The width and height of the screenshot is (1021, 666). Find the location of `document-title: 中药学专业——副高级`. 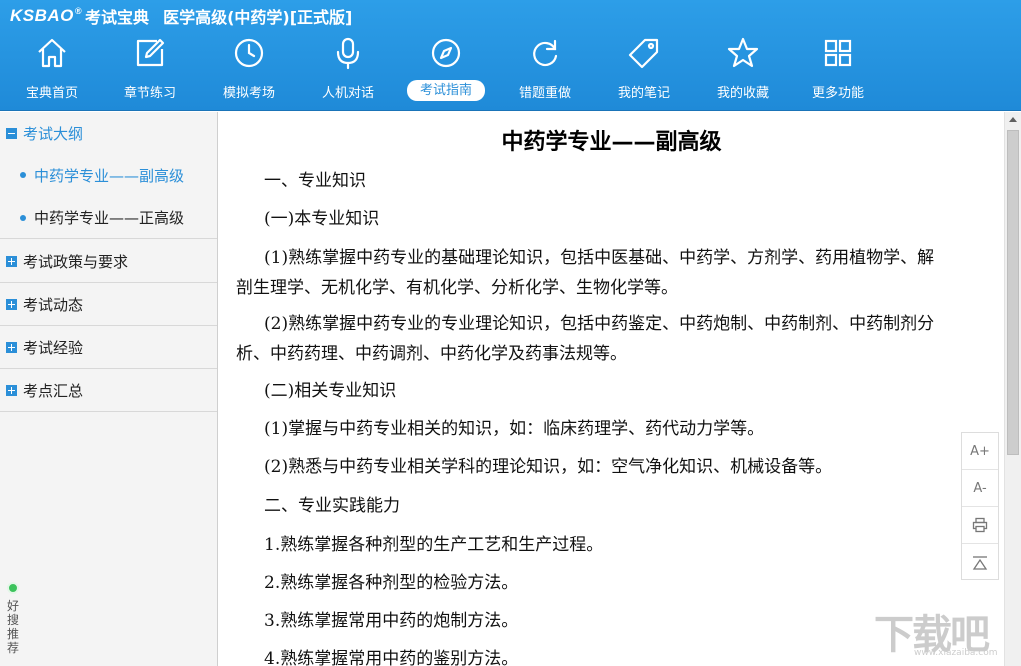

document-title: 中药学专业——副高级 is located at coordinates (611, 142).